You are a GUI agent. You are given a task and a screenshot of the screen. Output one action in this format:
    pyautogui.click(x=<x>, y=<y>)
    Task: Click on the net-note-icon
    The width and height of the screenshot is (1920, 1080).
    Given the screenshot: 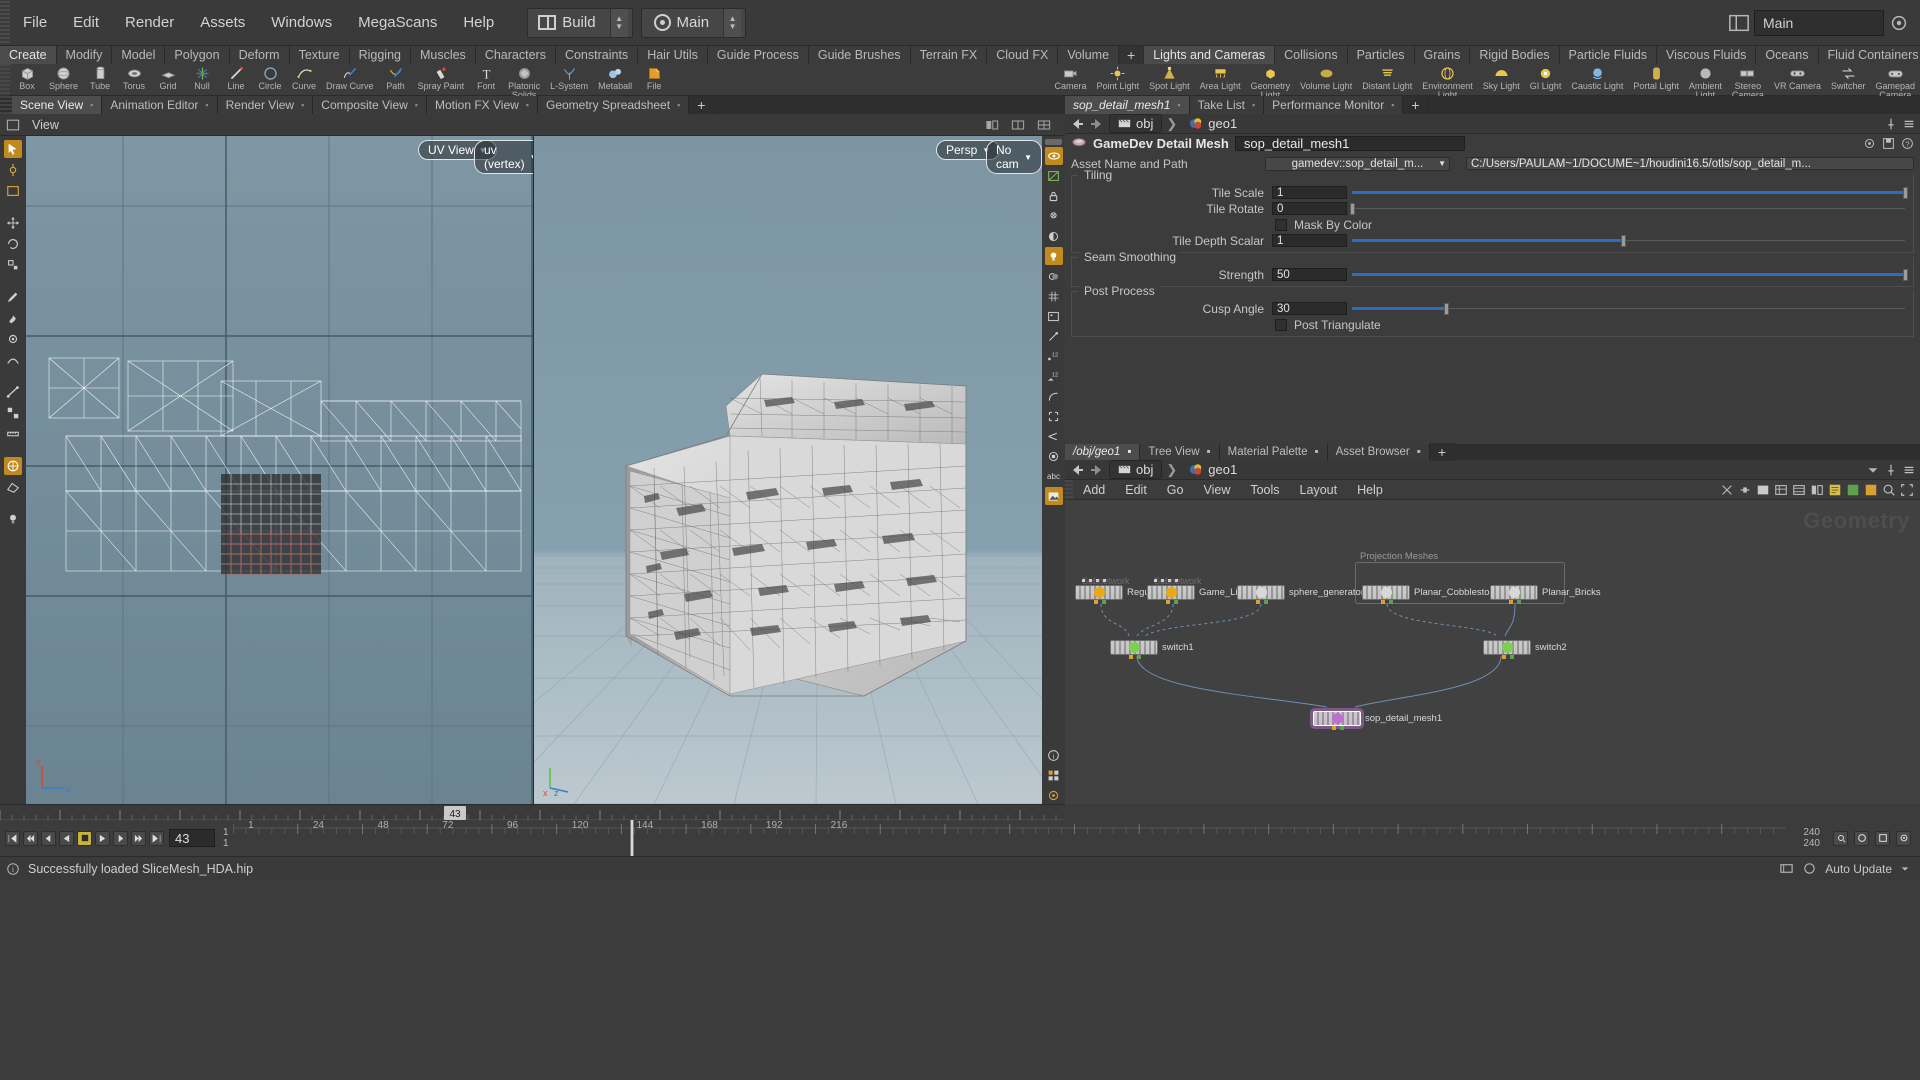 What is the action you would take?
    pyautogui.click(x=1835, y=490)
    